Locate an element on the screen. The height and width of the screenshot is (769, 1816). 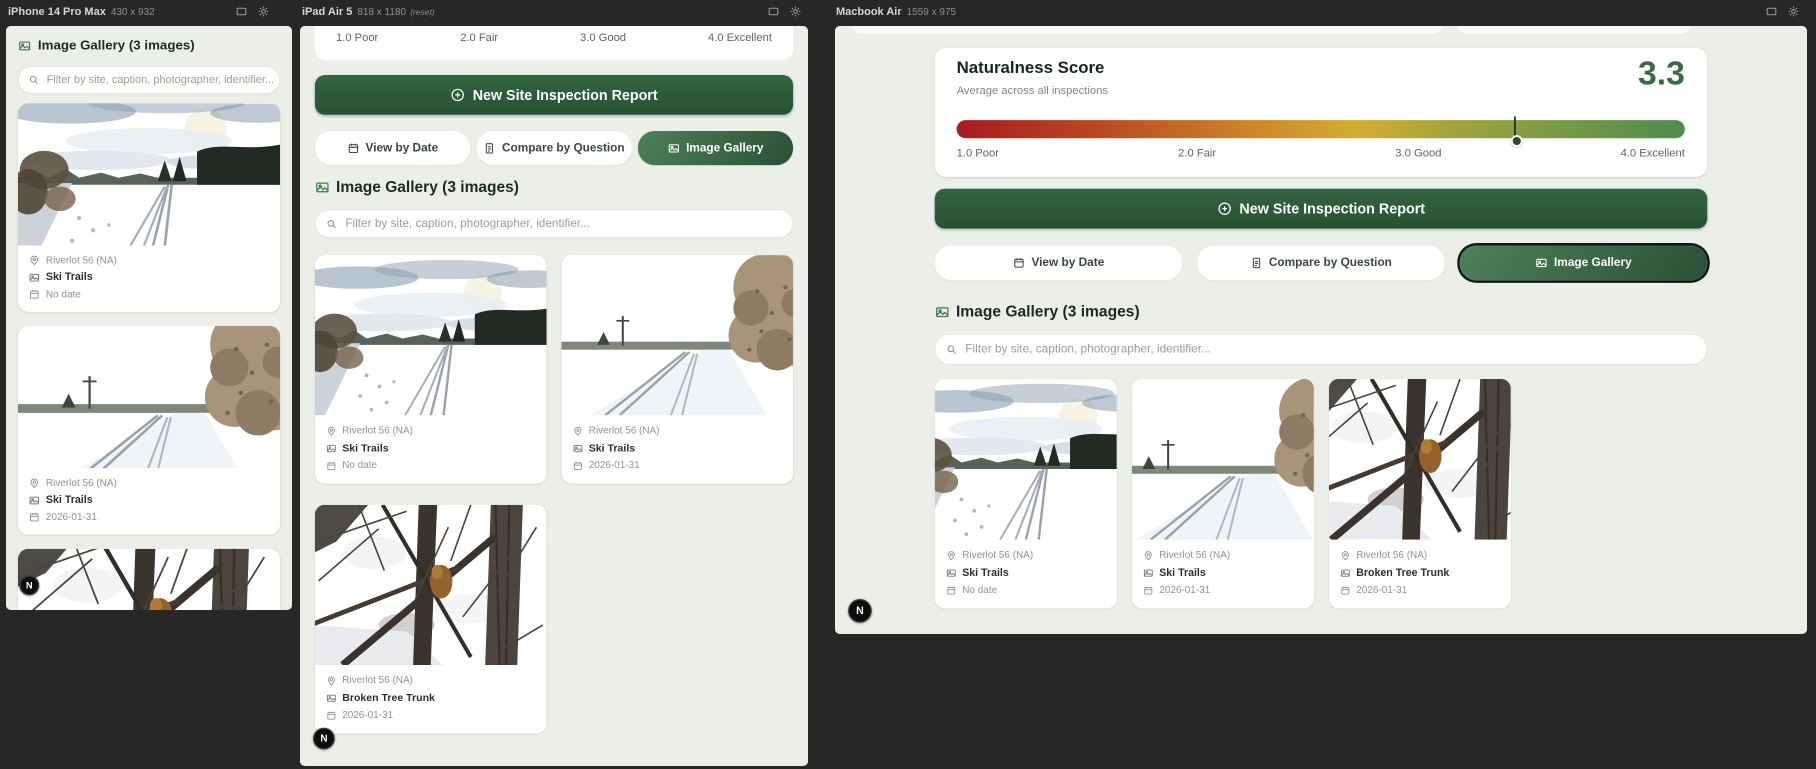
device-dimensions: 1559 x 975 is located at coordinates (931, 12).